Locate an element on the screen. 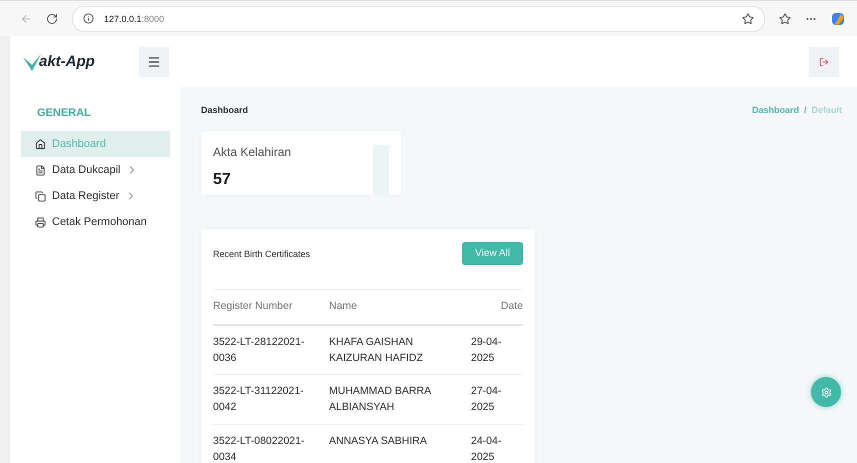 This screenshot has width=857, height=463. sidebar-item: Cetak Permohonan is located at coordinates (95, 222).